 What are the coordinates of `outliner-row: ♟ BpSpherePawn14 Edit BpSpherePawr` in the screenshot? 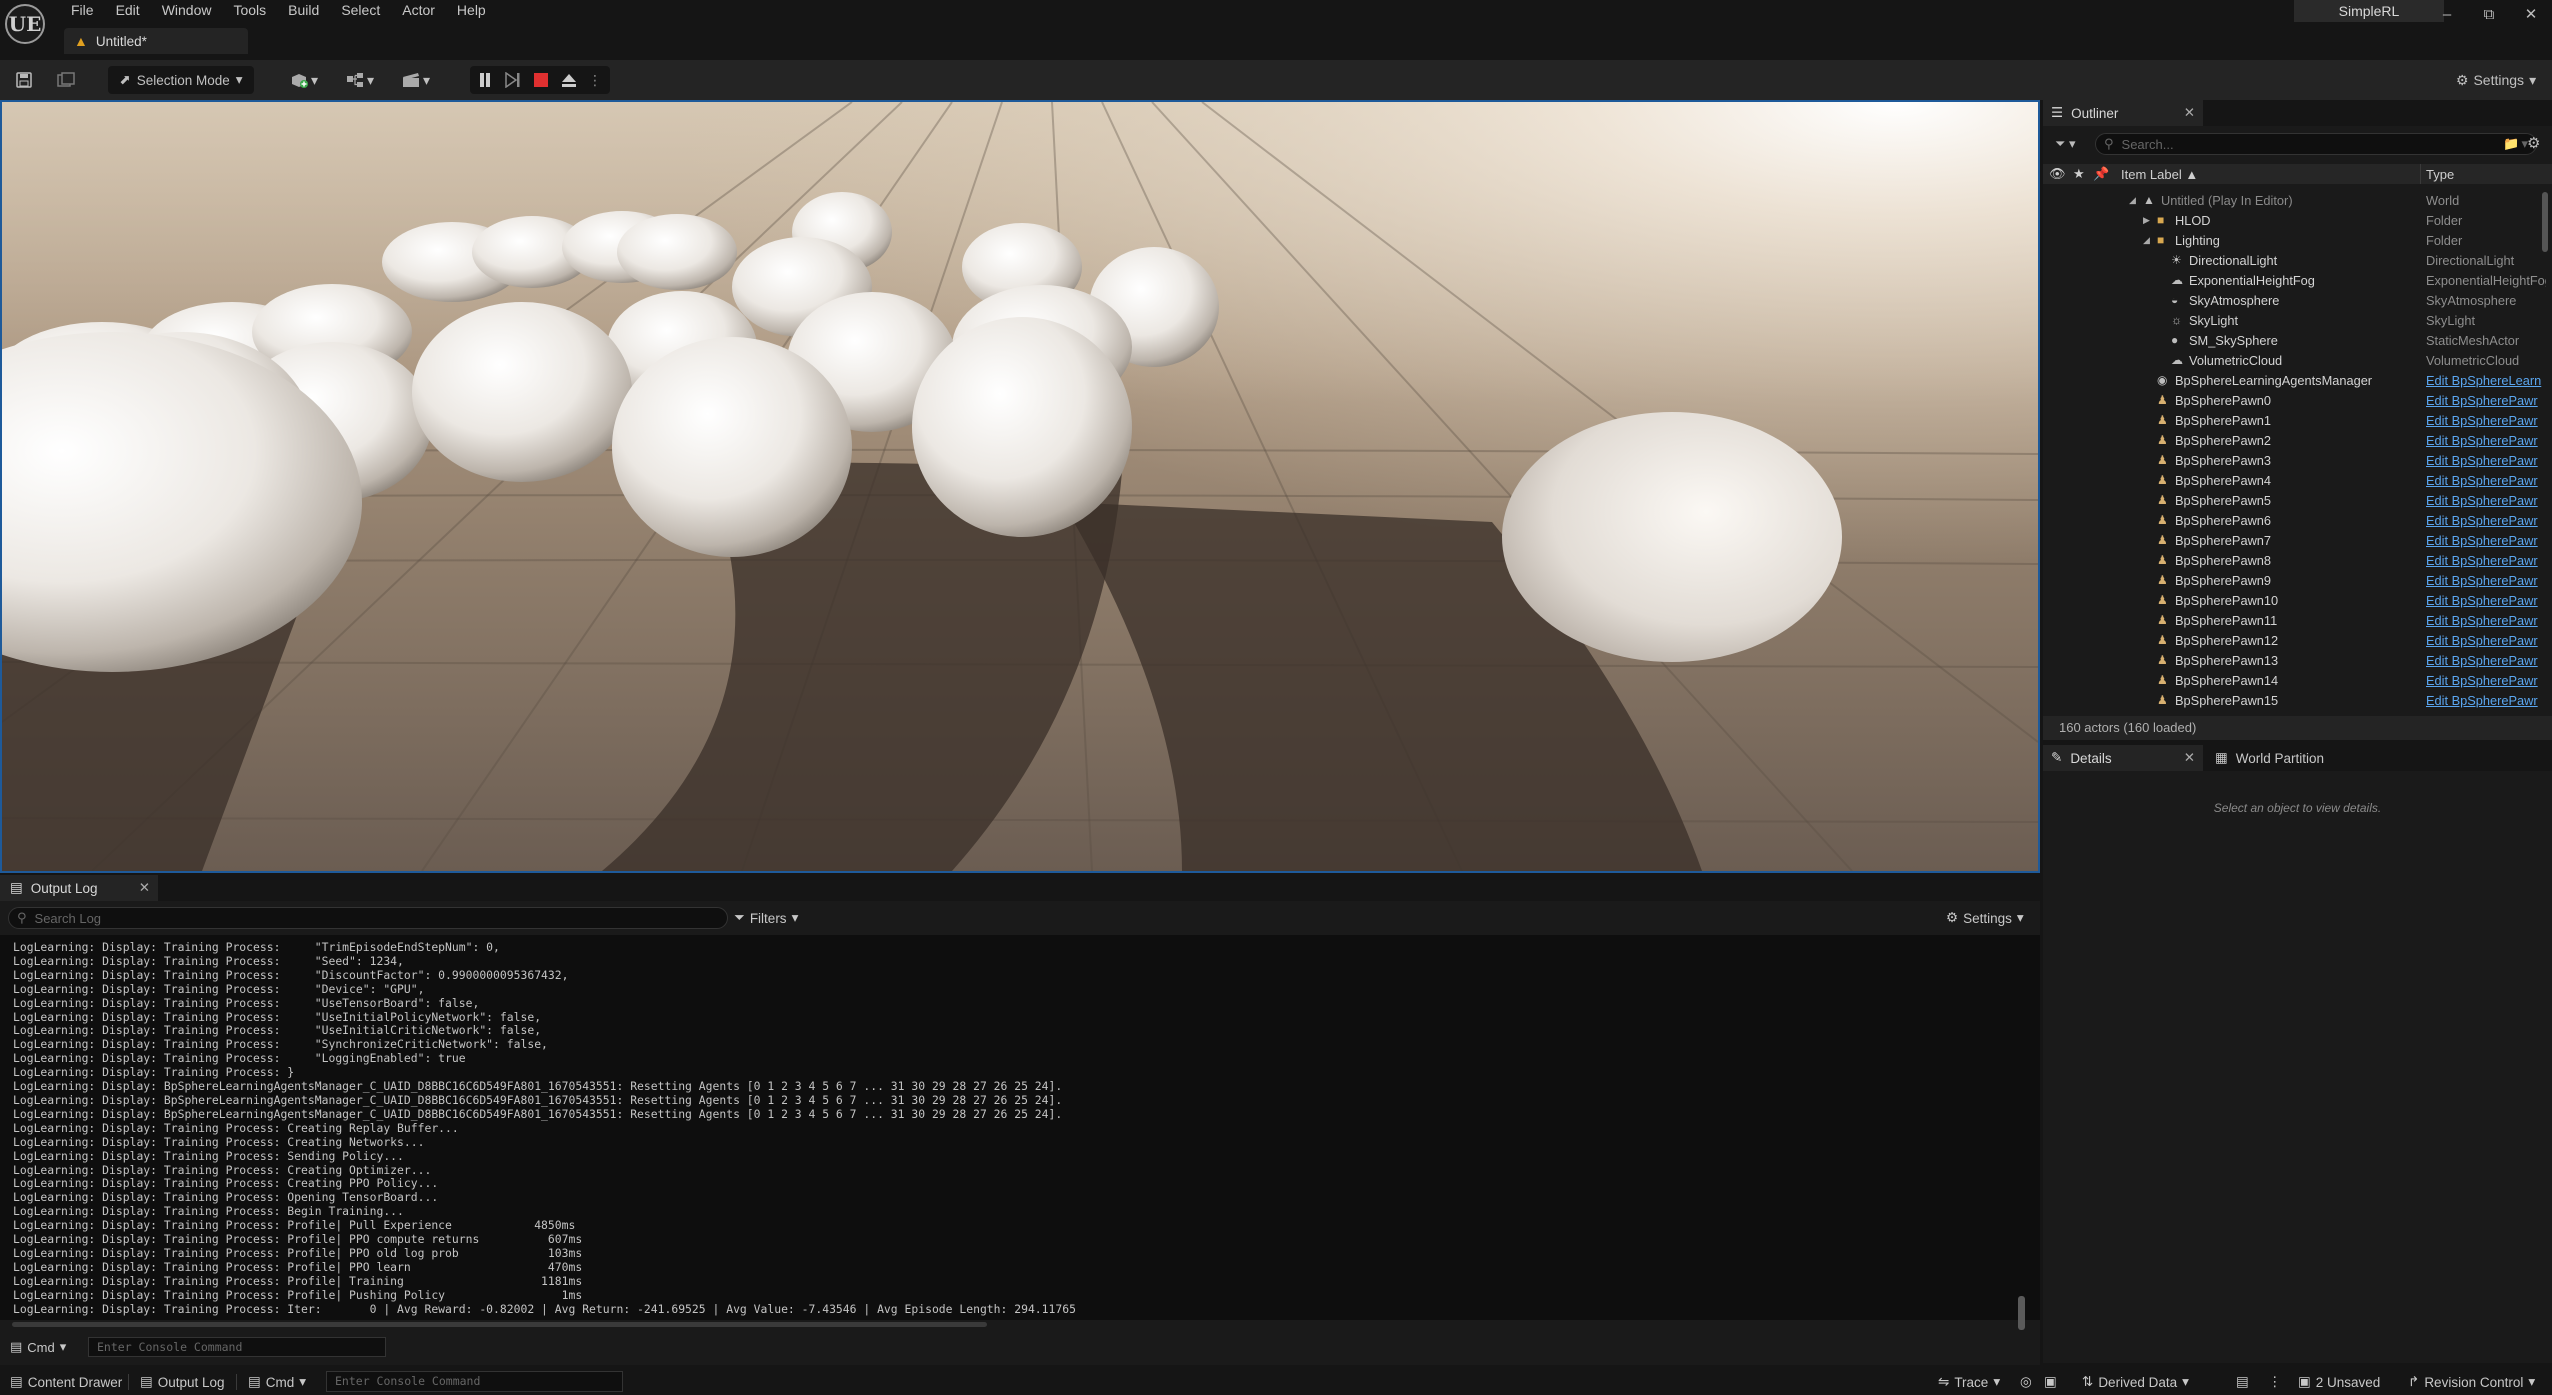 It's located at (2297, 680).